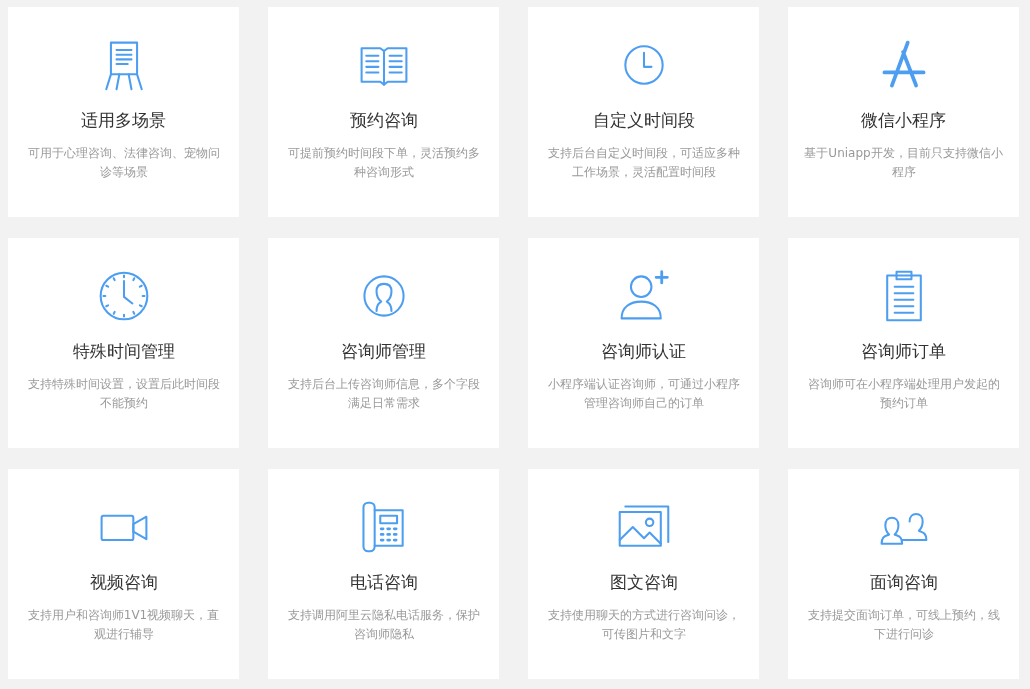 Image resolution: width=1030 pixels, height=689 pixels. What do you see at coordinates (643, 625) in the screenshot?
I see `card-description: 支持使用聊天的方式进行咨询问诊，可传图片和文字` at bounding box center [643, 625].